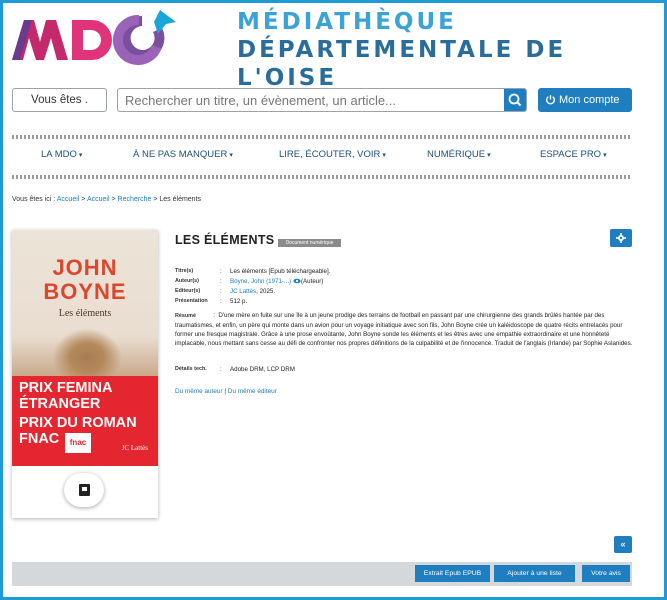 This screenshot has width=667, height=600. Describe the element at coordinates (573, 154) in the screenshot. I see `nav-item-espace-pro: ESPACE PRO ▾` at that location.